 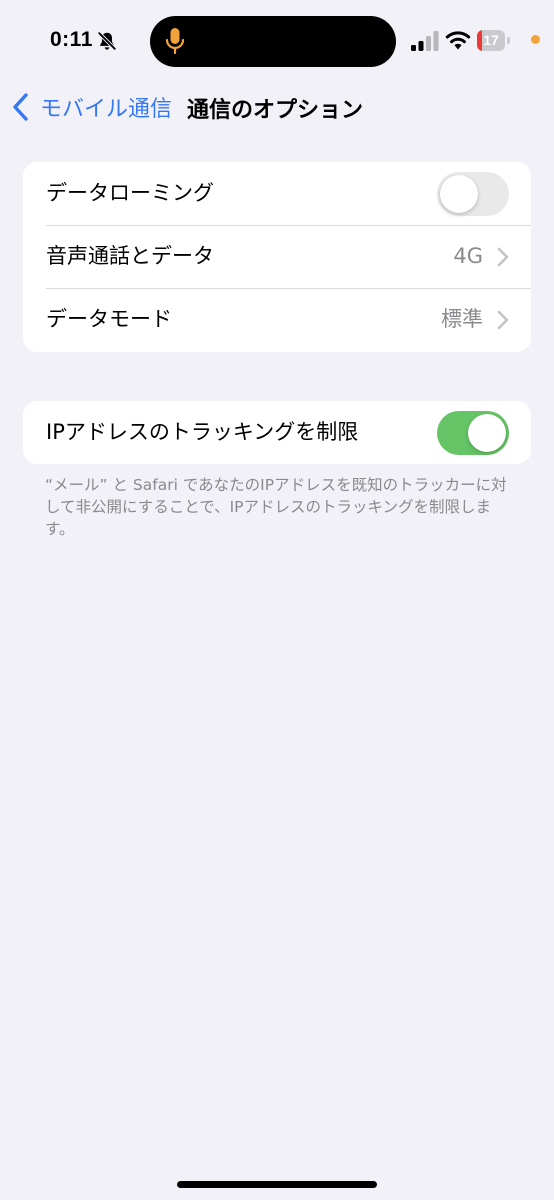 I want to click on status-time: 0:11, so click(x=71, y=39).